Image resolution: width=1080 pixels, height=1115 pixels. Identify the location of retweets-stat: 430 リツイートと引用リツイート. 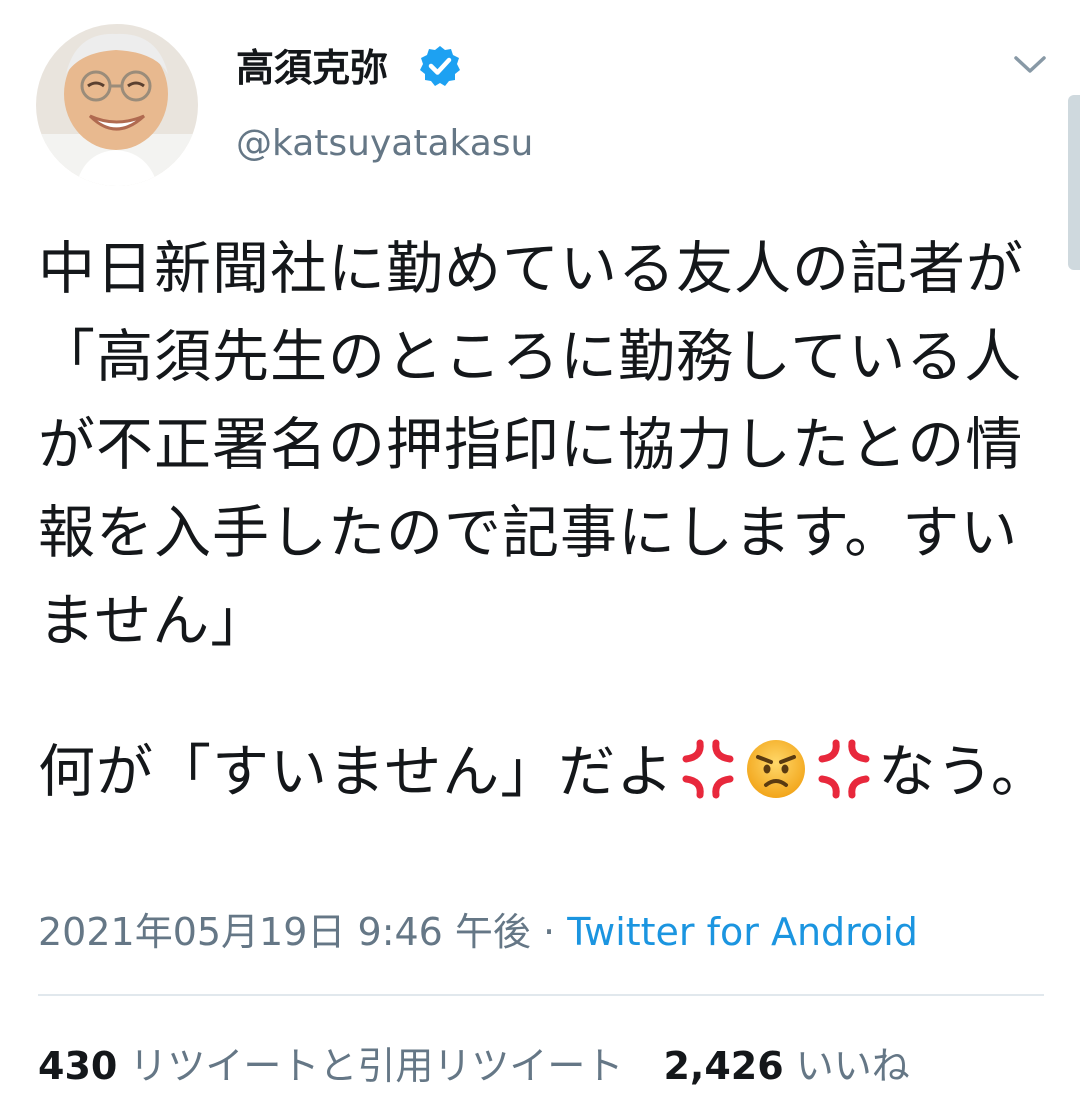
(330, 1066).